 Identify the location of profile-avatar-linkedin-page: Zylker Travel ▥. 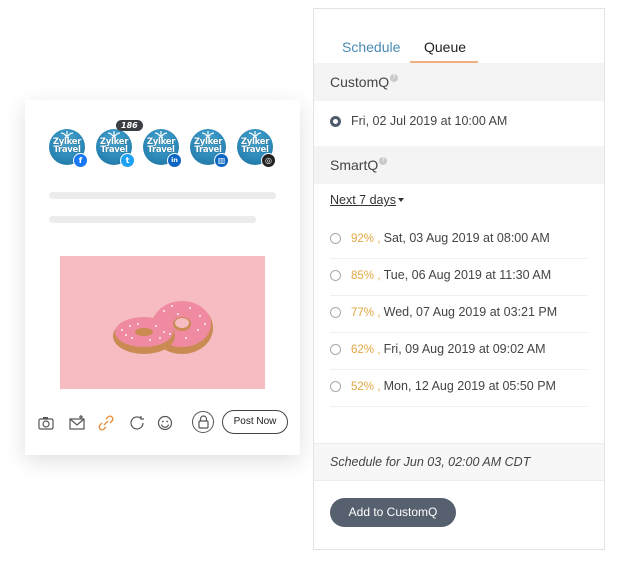
(209, 148).